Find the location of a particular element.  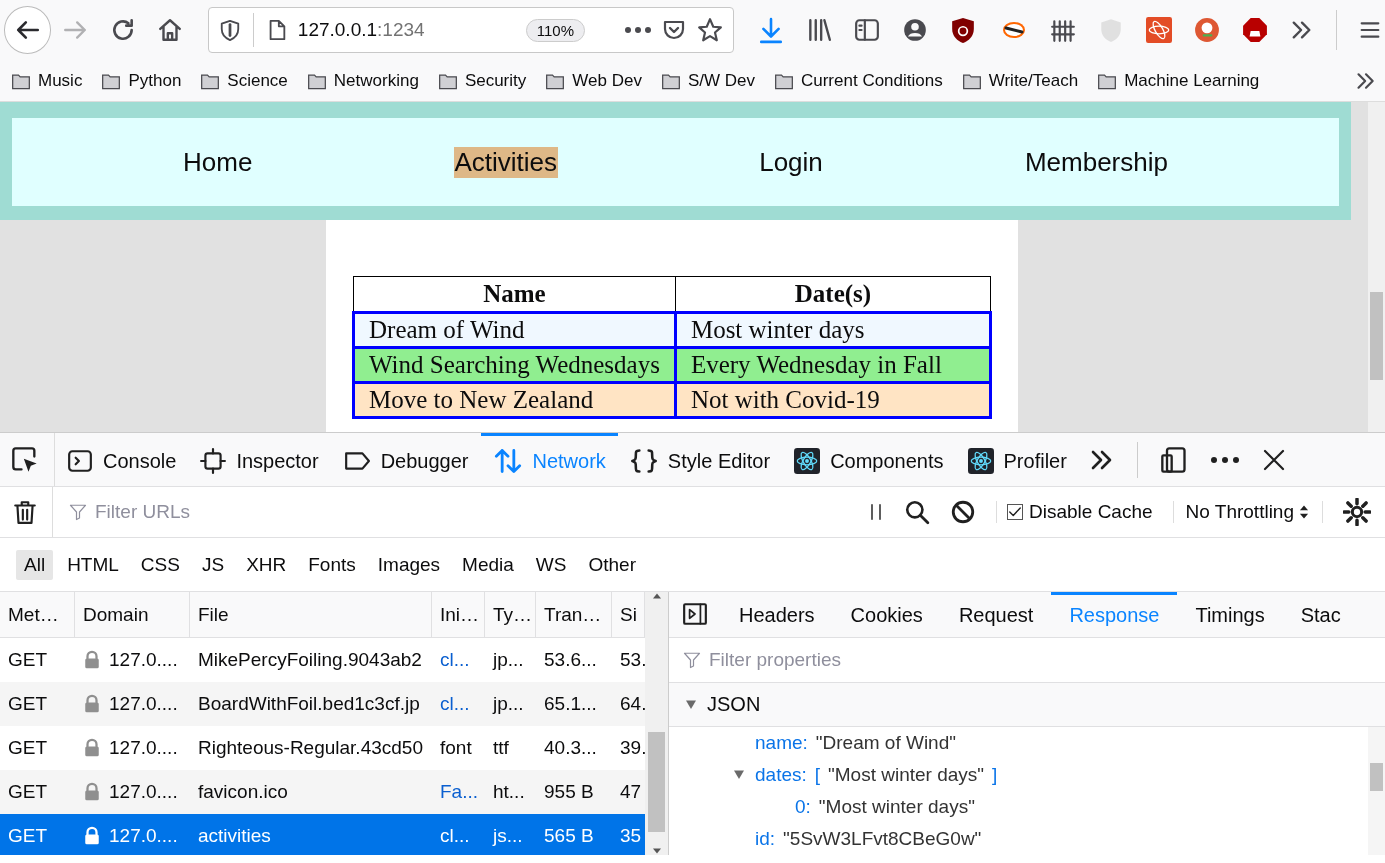

detail-tab: Stac is located at coordinates (1320, 614).